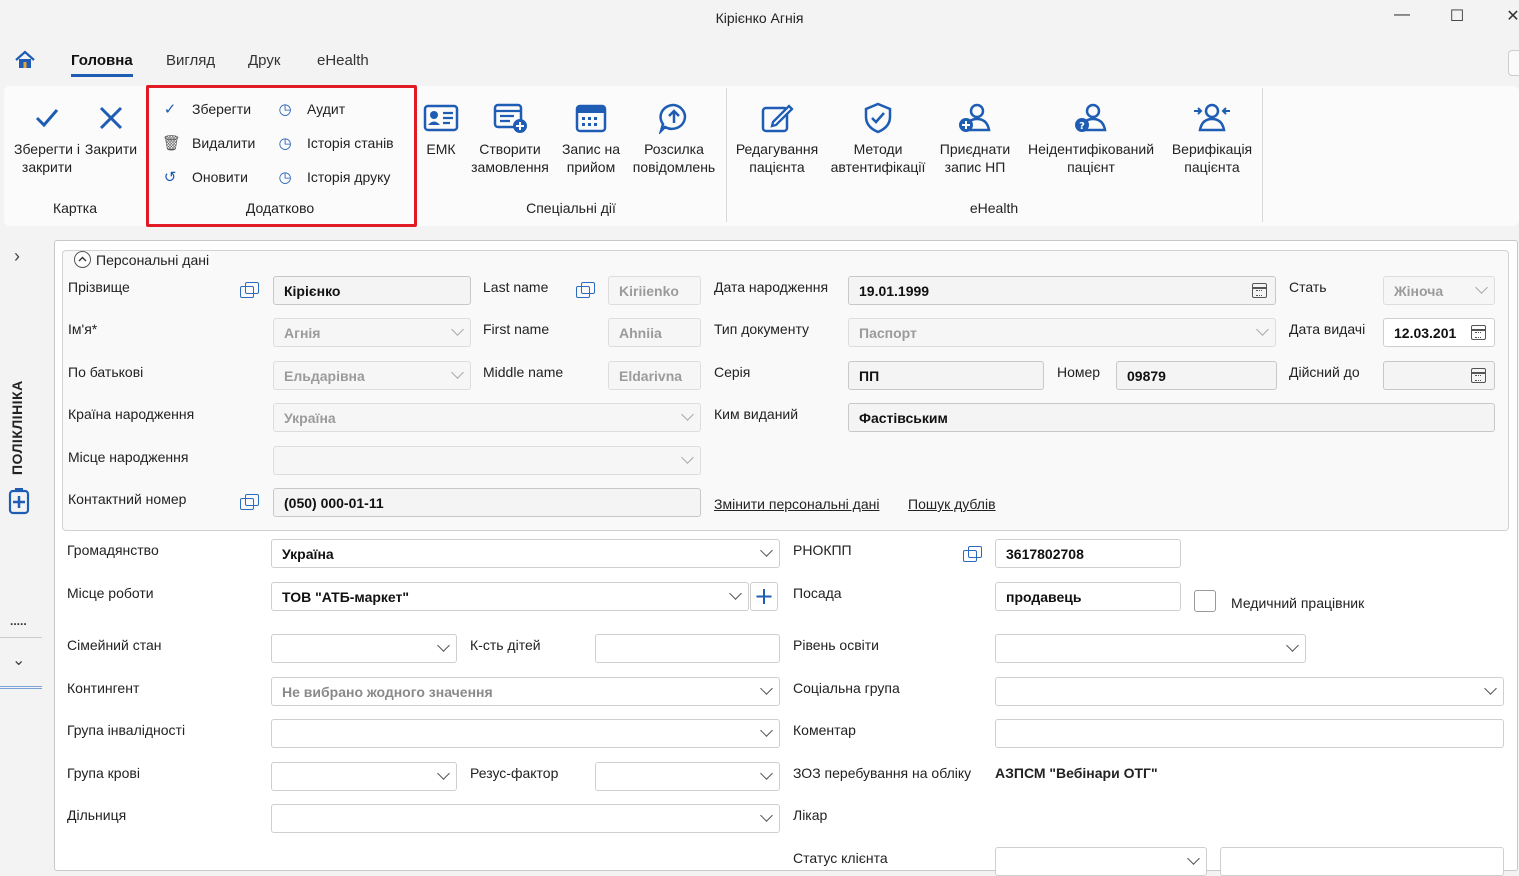 The height and width of the screenshot is (876, 1519). Describe the element at coordinates (796, 504) in the screenshot. I see `change-personal-data-link: Змінити персональні дані` at that location.